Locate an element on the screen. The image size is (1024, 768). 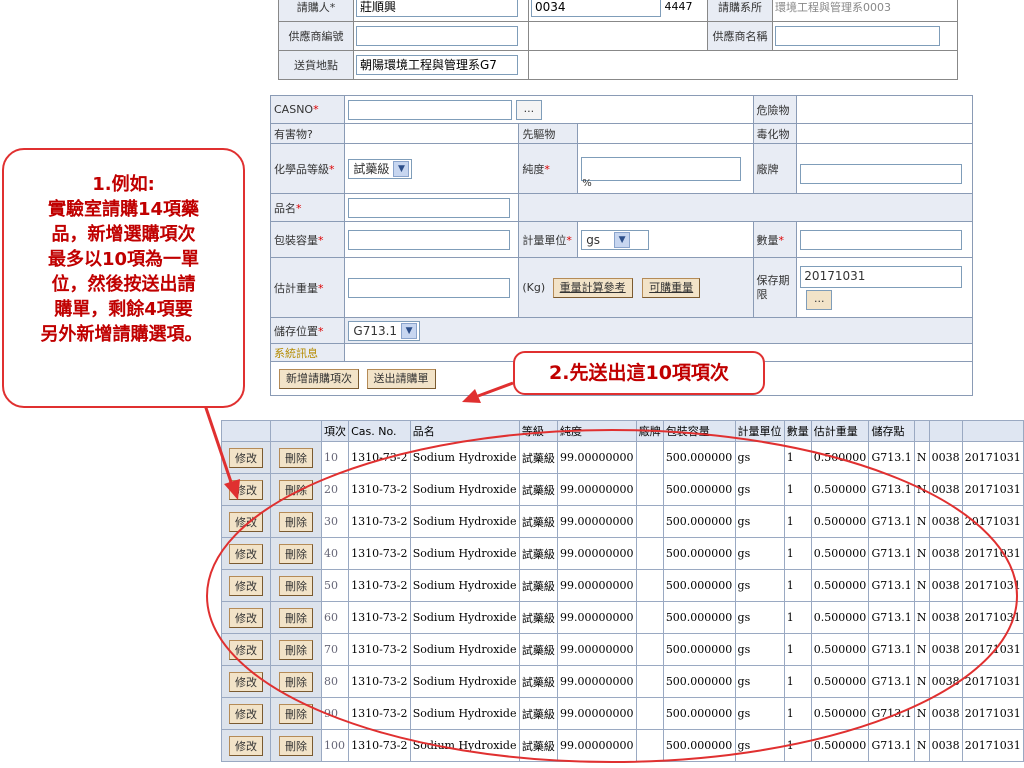
arrow-to-table-icon is located at coordinates (221, 452).